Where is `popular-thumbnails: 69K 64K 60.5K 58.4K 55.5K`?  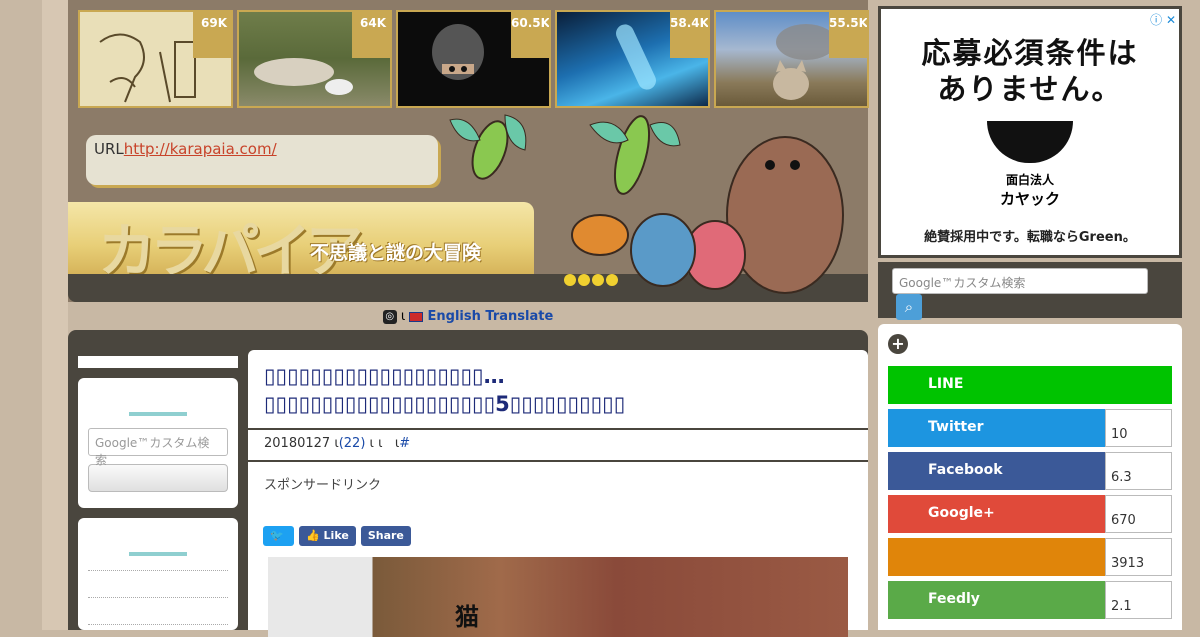
popular-thumbnails: 69K 64K 60.5K 58.4K 55.5K is located at coordinates (473, 59).